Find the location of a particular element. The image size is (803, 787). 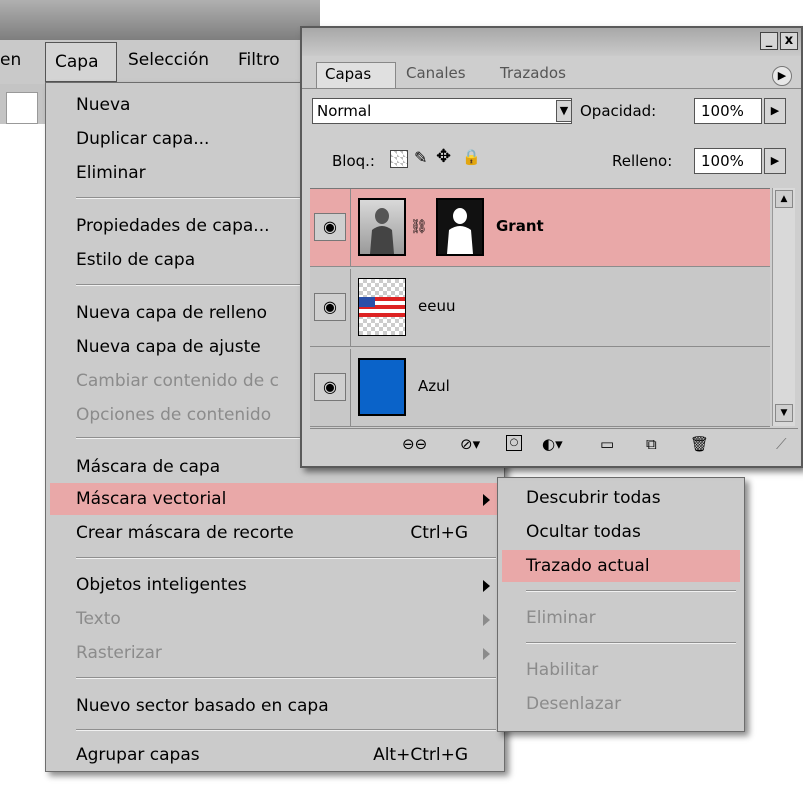

shortcut-alt-ctrl-g: Alt+Ctrl+G is located at coordinates (420, 755).